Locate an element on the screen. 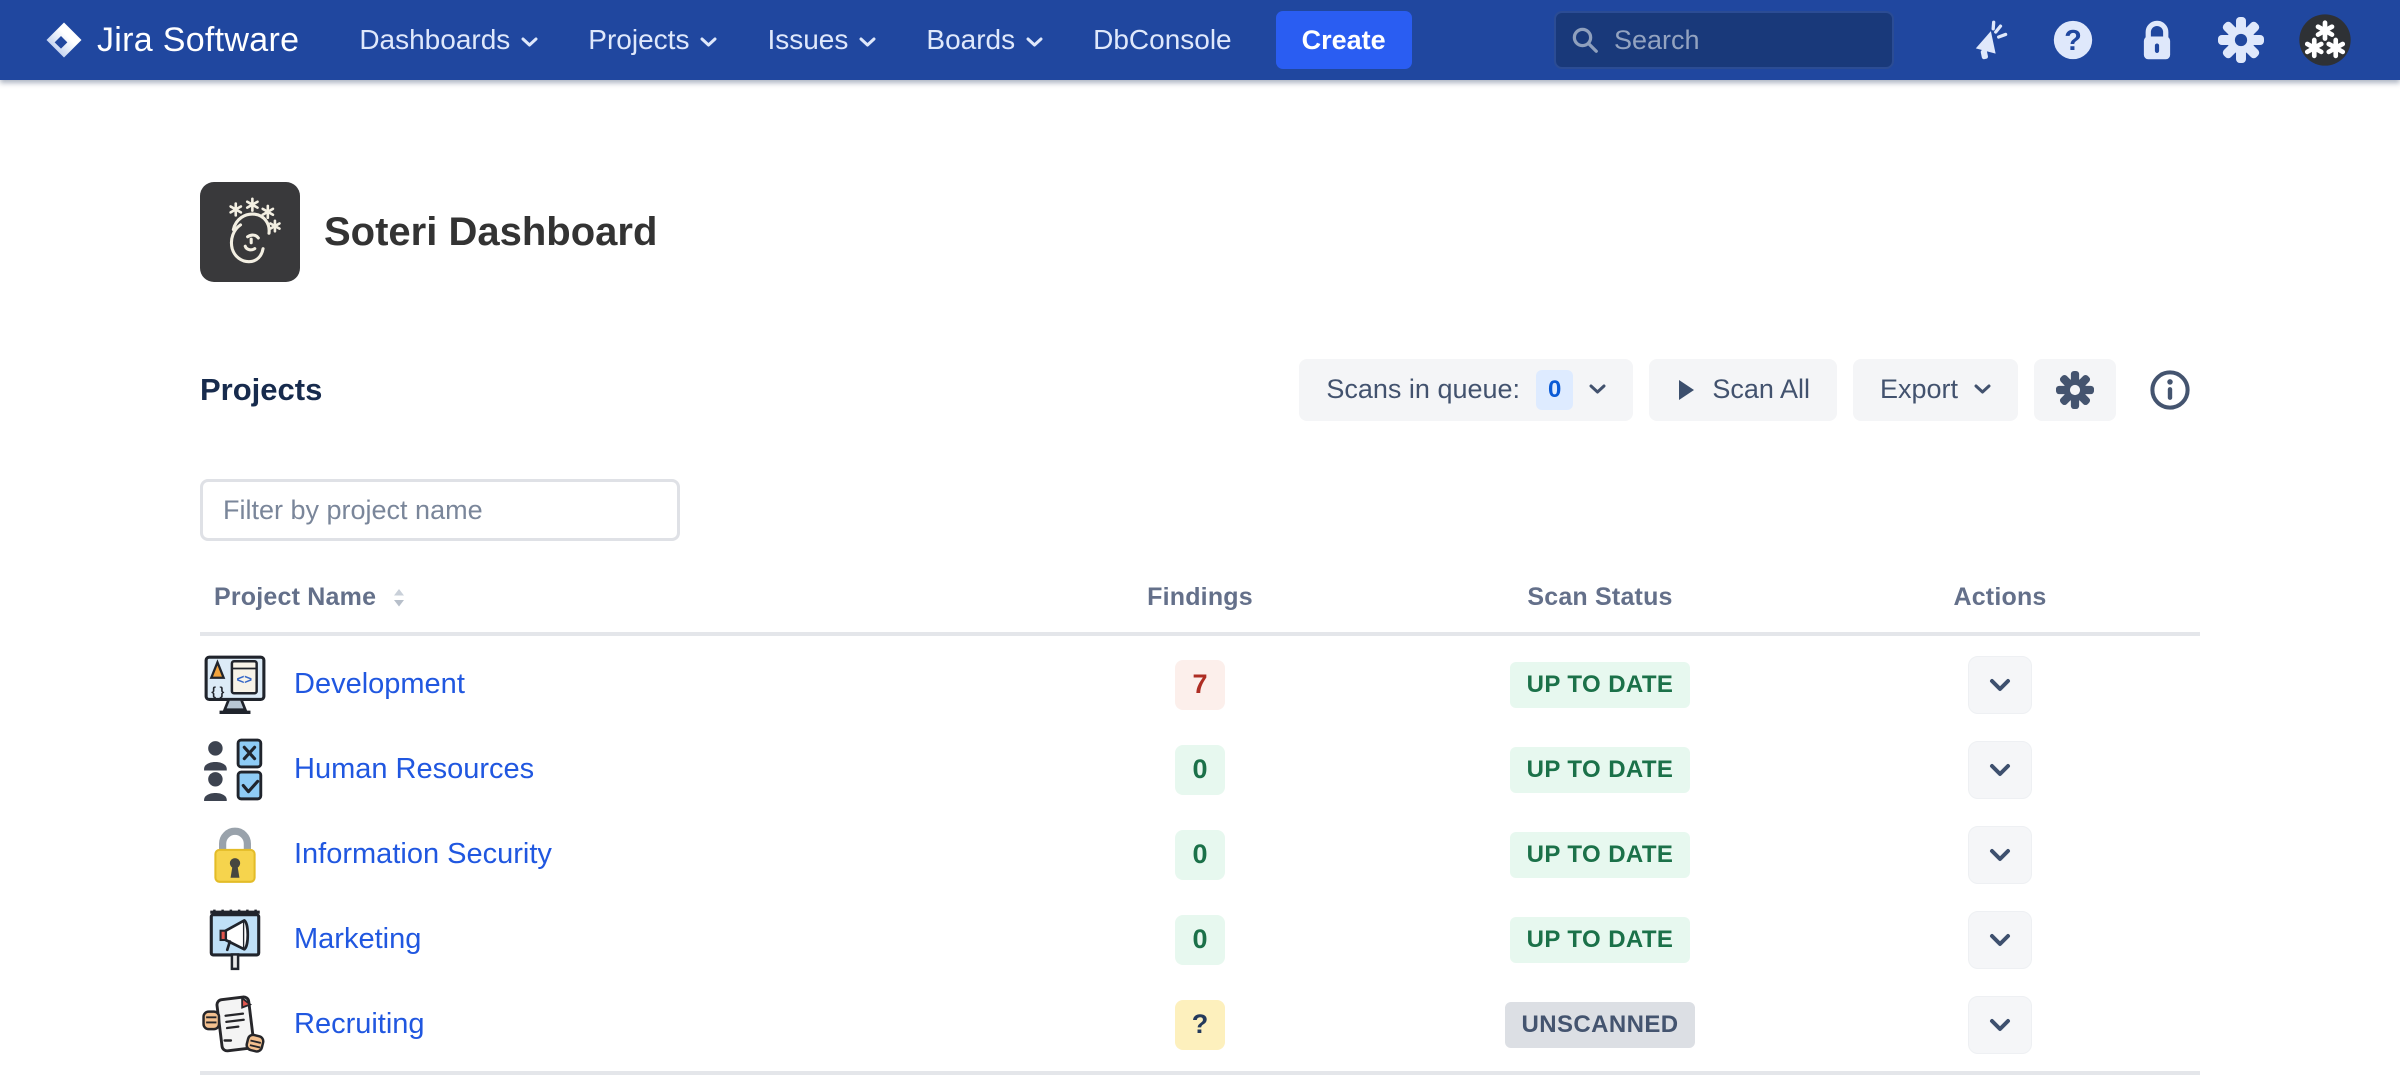  toolbar: Scans in queue: 0 Scan All Export is located at coordinates (1749, 389).